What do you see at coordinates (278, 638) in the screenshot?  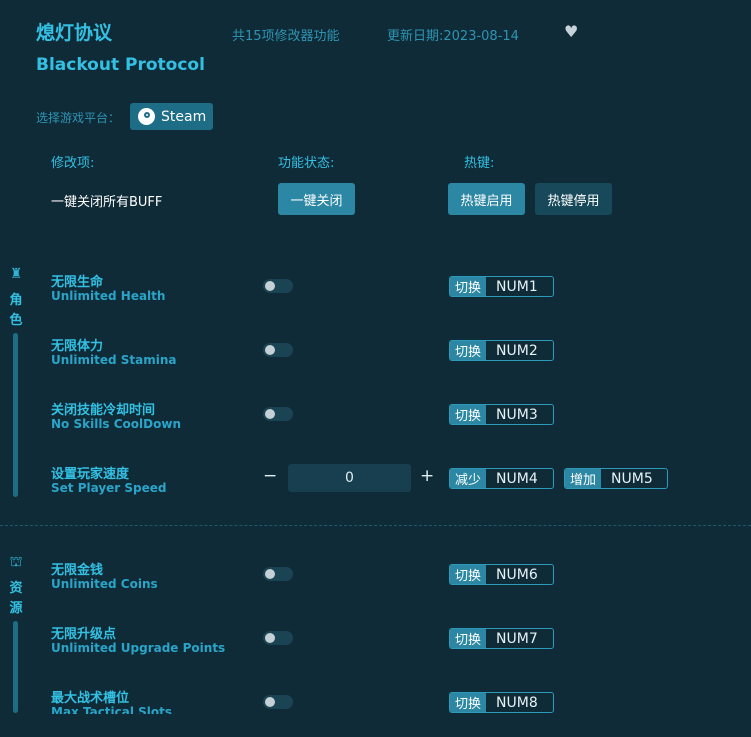 I see `unlimited-upgrade-points-toggle` at bounding box center [278, 638].